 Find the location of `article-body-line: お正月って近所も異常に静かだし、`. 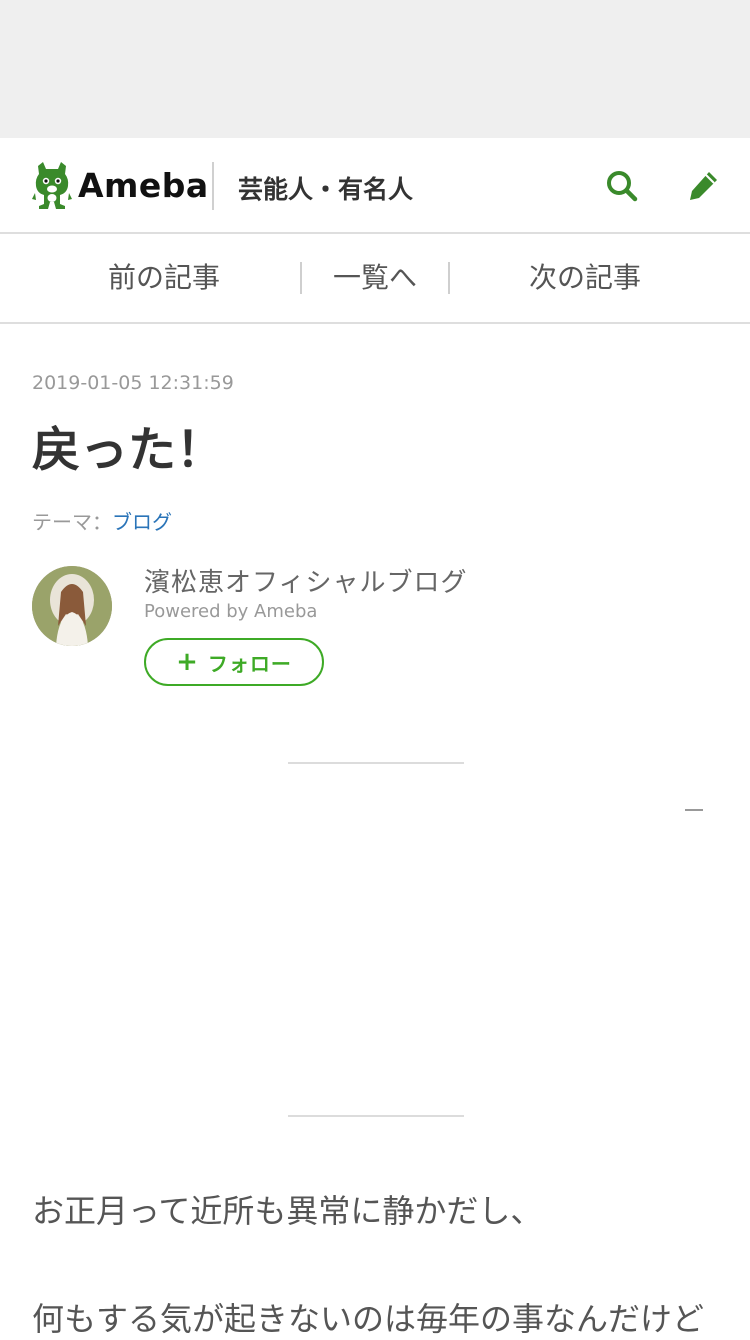

article-body-line: お正月って近所も異常に静かだし、 is located at coordinates (287, 1211).